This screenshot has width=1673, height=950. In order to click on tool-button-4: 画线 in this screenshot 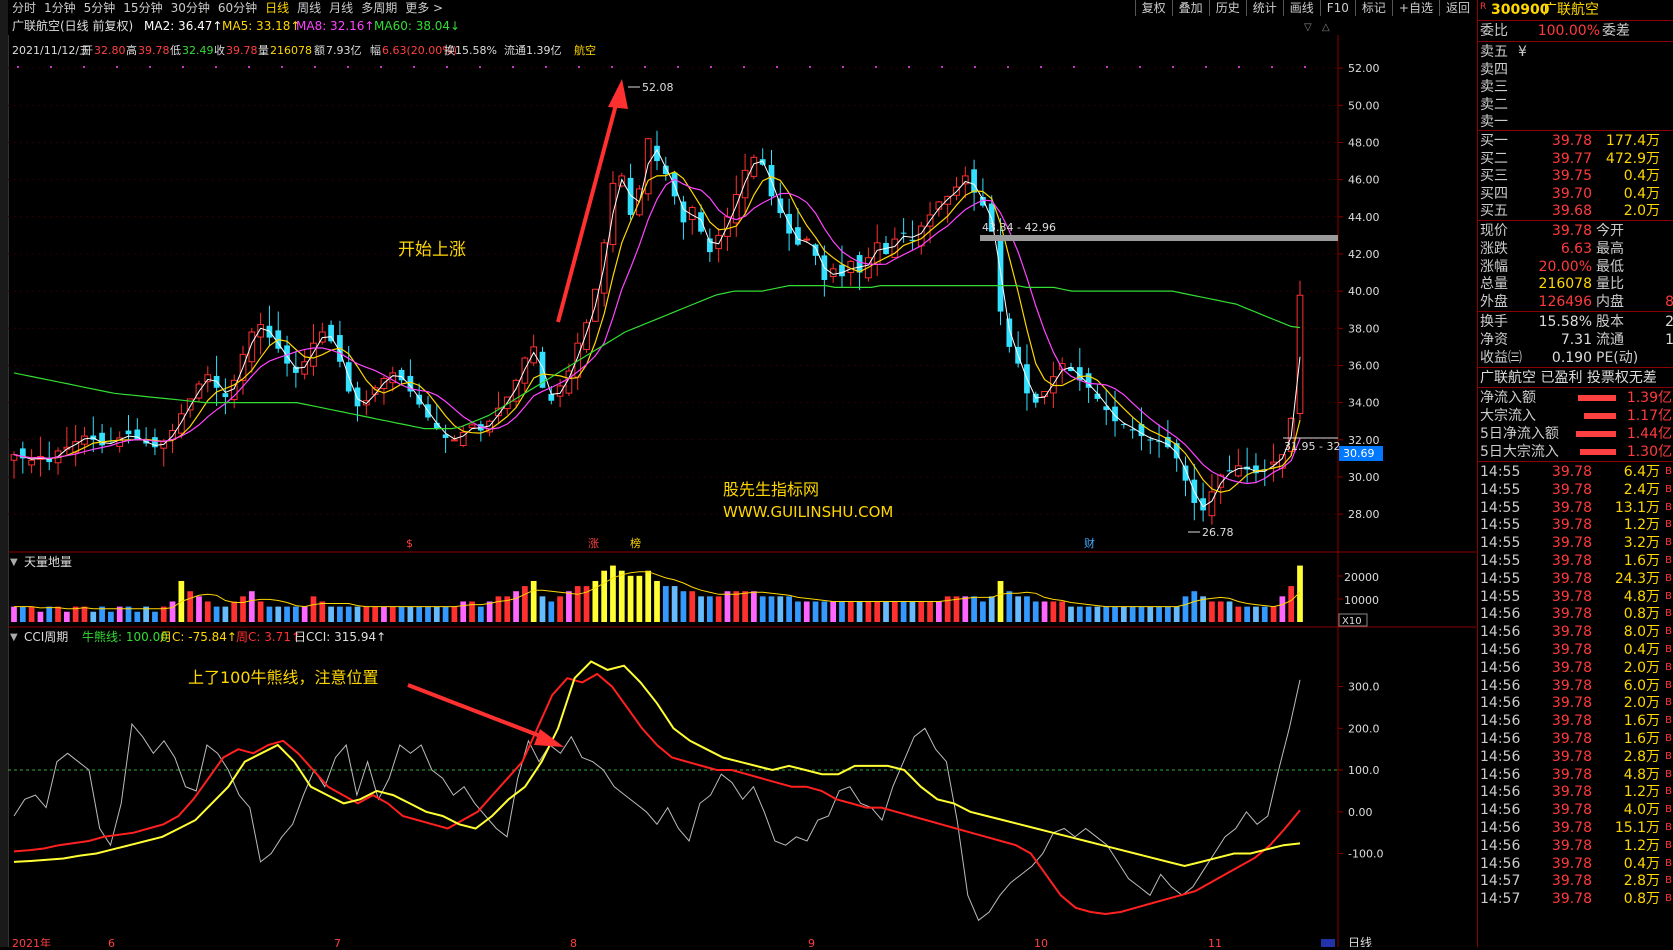, I will do `click(1301, 8)`.